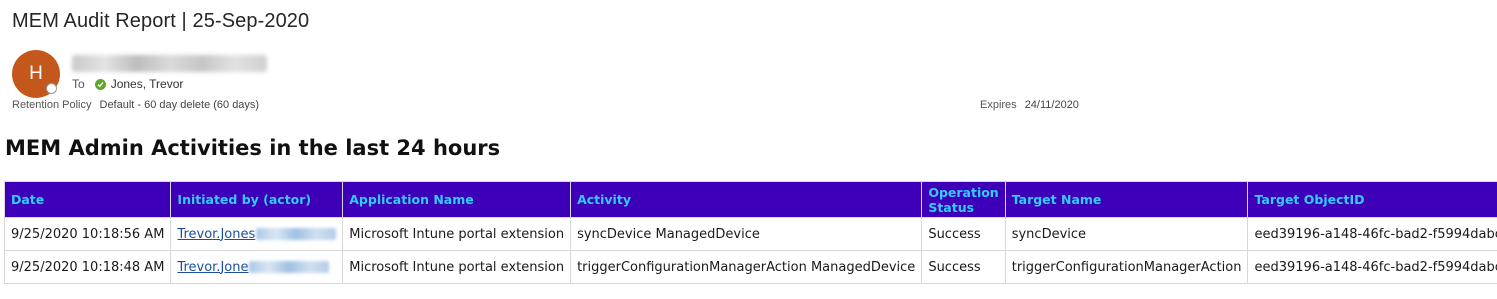 Image resolution: width=1497 pixels, height=299 pixels. Describe the element at coordinates (1126, 199) in the screenshot. I see `col-target-name: Target Name` at that location.